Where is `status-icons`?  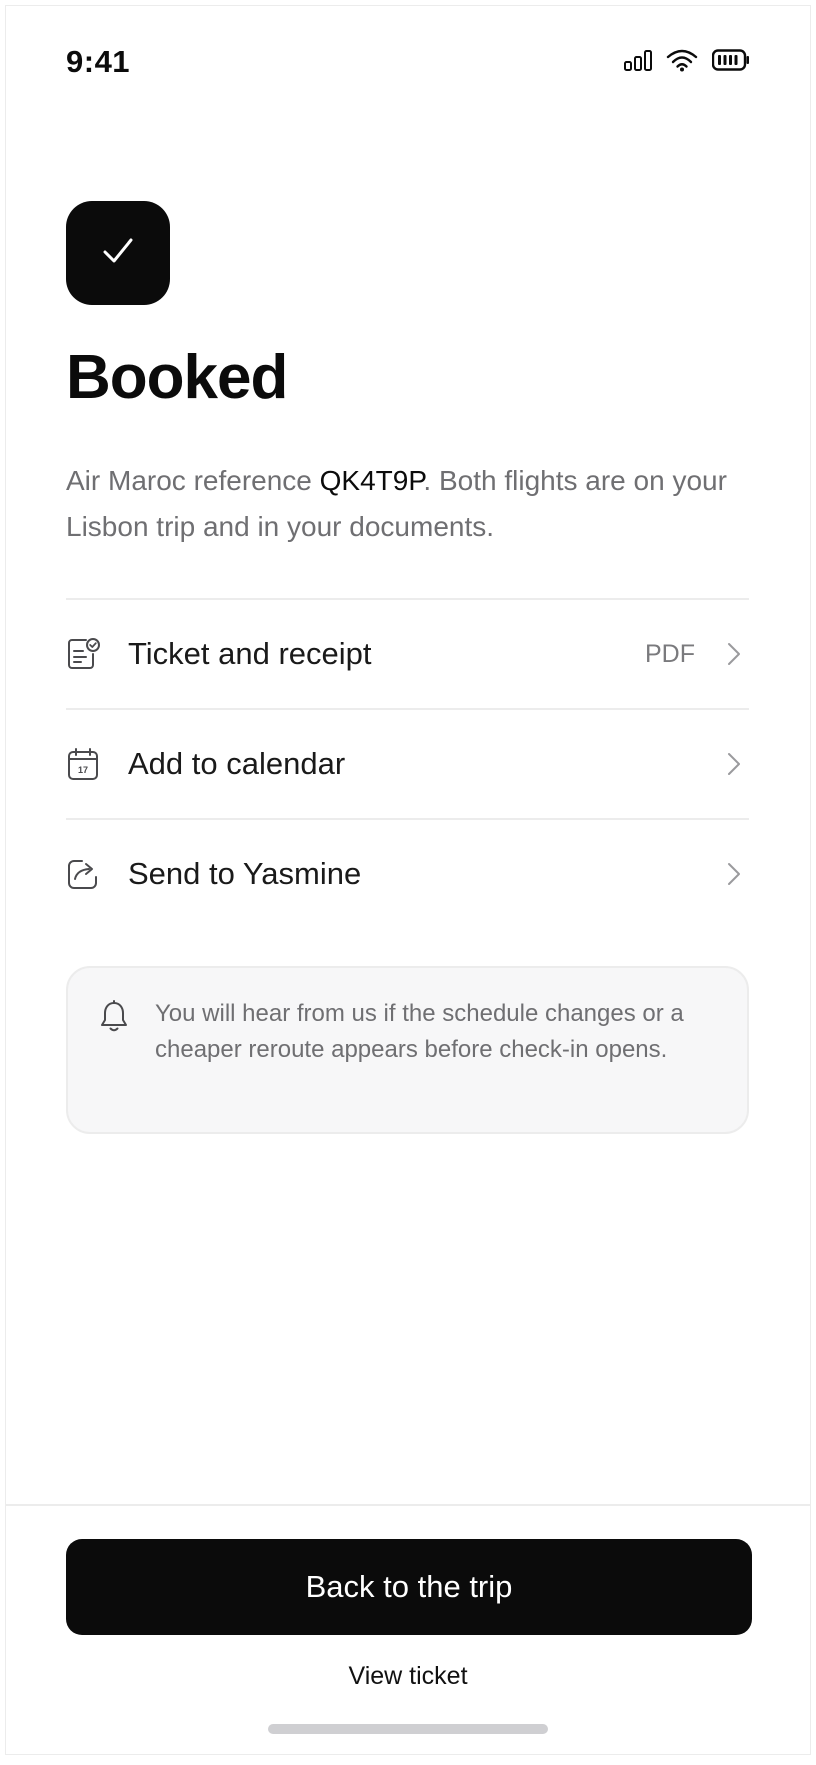 status-icons is located at coordinates (687, 60).